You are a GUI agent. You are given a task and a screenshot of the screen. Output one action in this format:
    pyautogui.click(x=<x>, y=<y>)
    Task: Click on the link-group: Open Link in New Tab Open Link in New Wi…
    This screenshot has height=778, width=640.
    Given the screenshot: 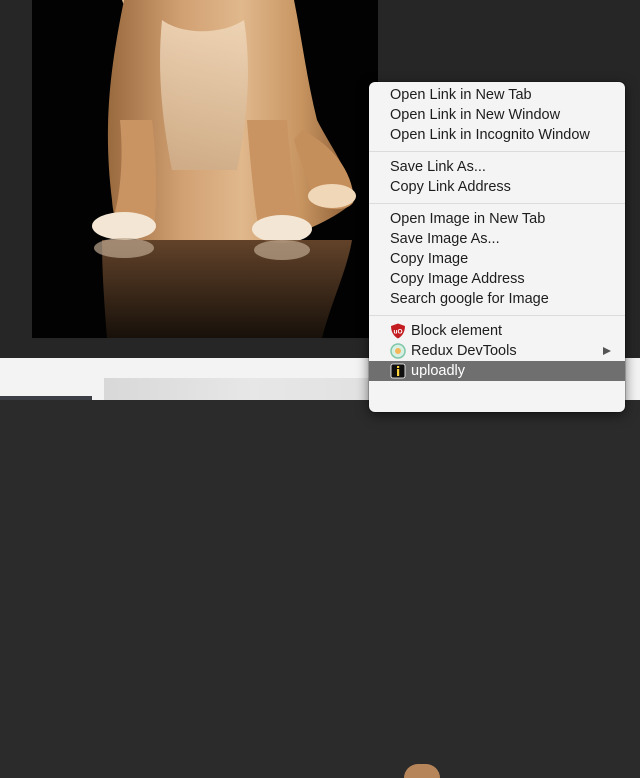 What is the action you would take?
    pyautogui.click(x=497, y=115)
    